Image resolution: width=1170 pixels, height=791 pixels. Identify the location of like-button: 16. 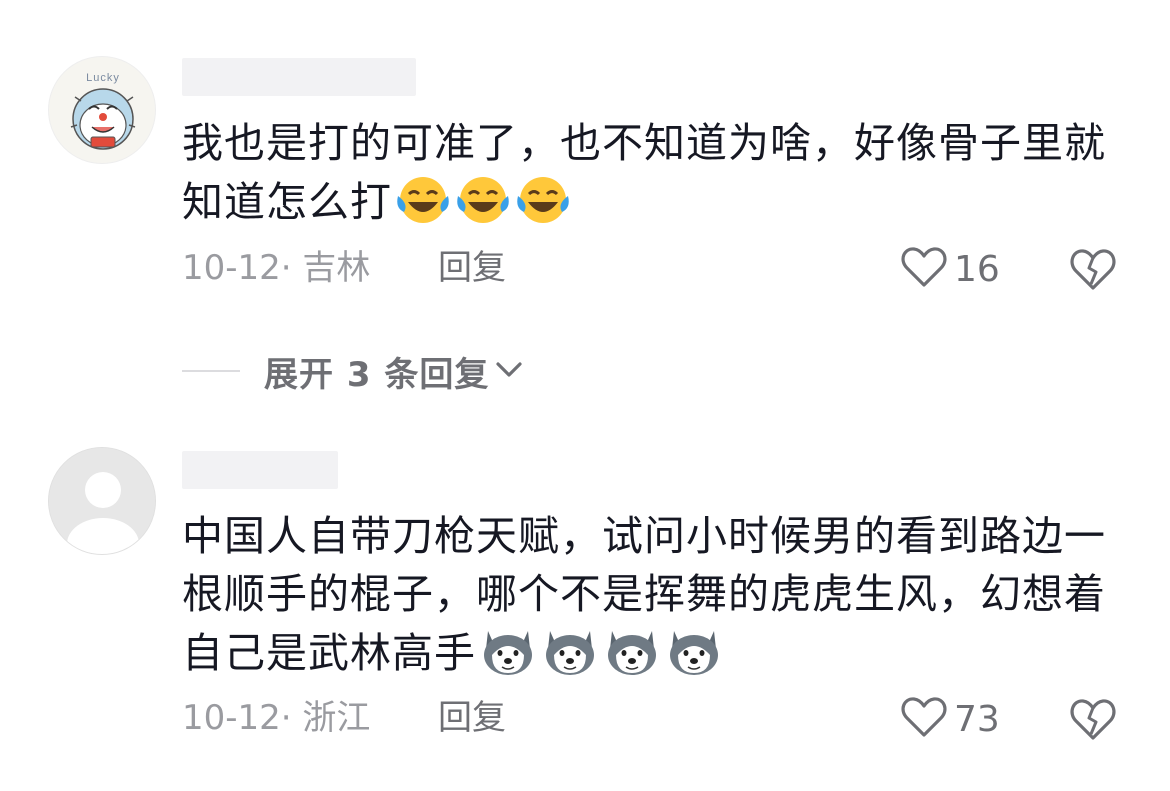
(950, 269).